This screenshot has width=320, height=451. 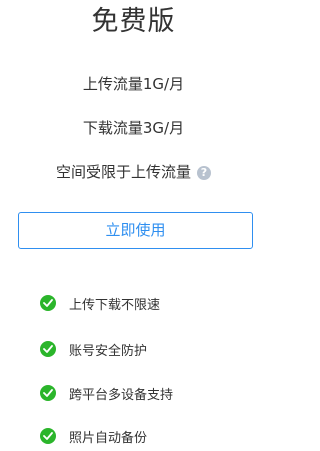 I want to click on upload-quota: 上传流量1G/月, so click(x=133, y=84).